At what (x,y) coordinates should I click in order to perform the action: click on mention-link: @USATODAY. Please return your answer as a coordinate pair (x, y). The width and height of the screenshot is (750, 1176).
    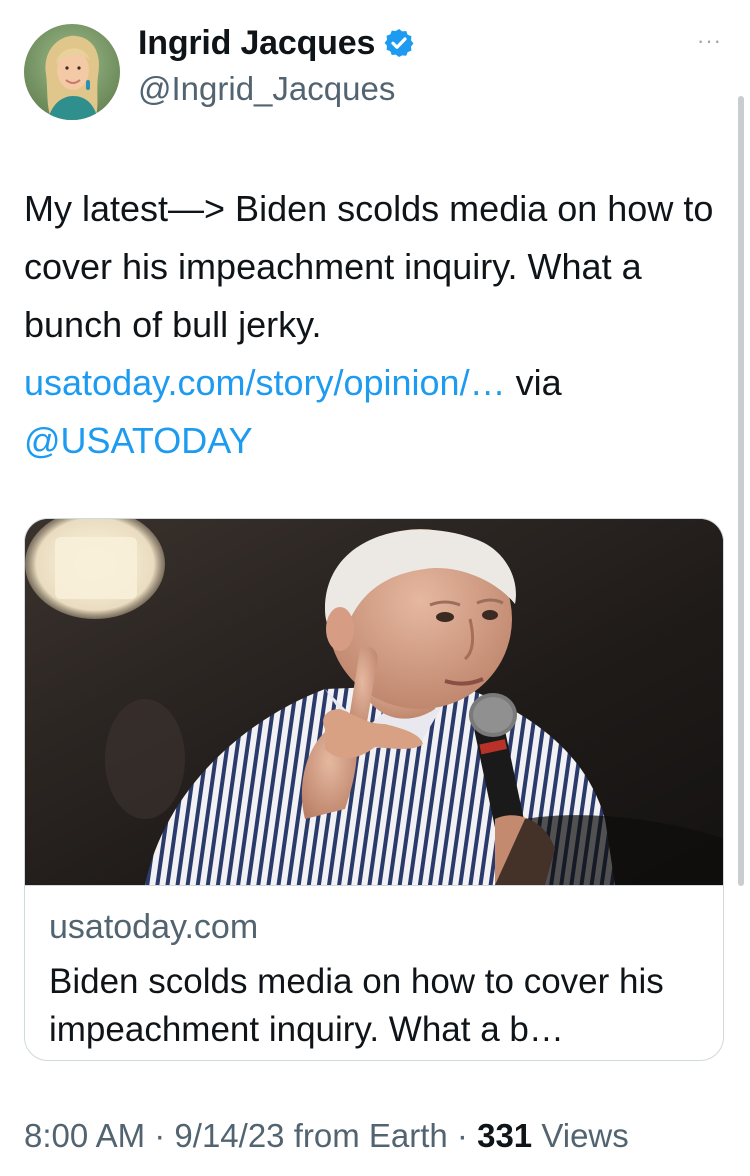
    Looking at the image, I should click on (138, 440).